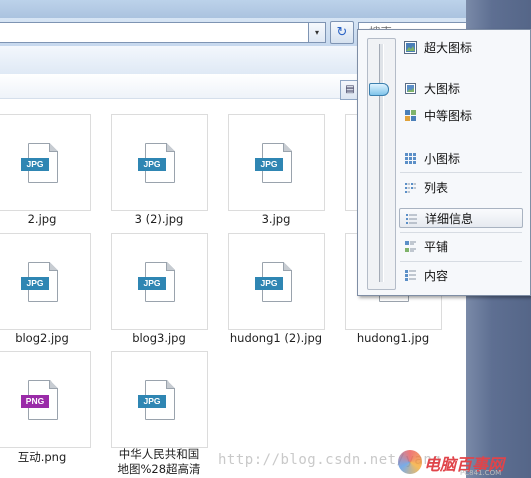 This screenshot has width=531, height=478. What do you see at coordinates (410, 47) in the screenshot?
I see `extra-large-icons-icon` at bounding box center [410, 47].